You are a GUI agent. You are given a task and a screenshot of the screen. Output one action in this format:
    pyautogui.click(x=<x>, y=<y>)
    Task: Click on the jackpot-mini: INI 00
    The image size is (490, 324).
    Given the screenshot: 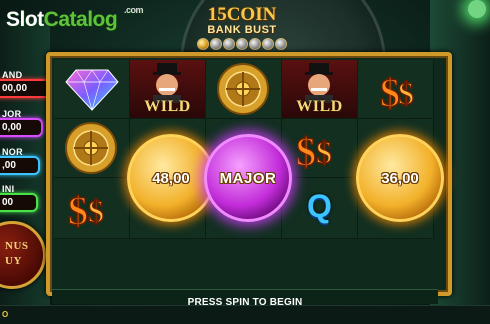 What is the action you would take?
    pyautogui.click(x=19, y=198)
    